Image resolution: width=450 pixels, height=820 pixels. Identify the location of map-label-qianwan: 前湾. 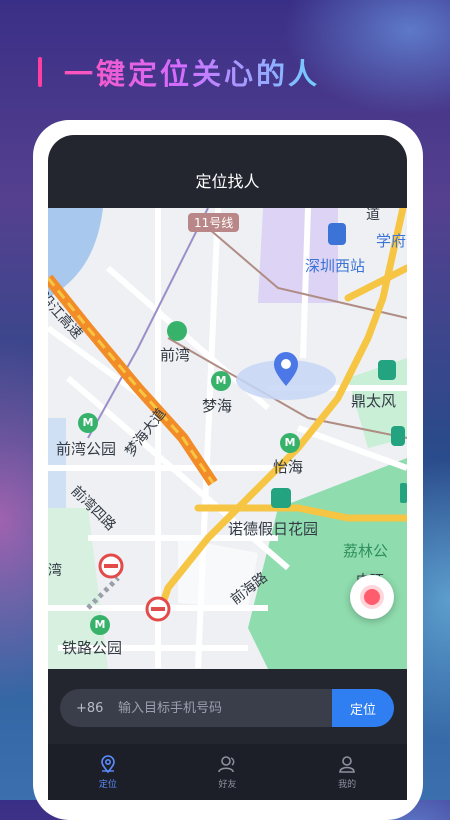
(175, 355).